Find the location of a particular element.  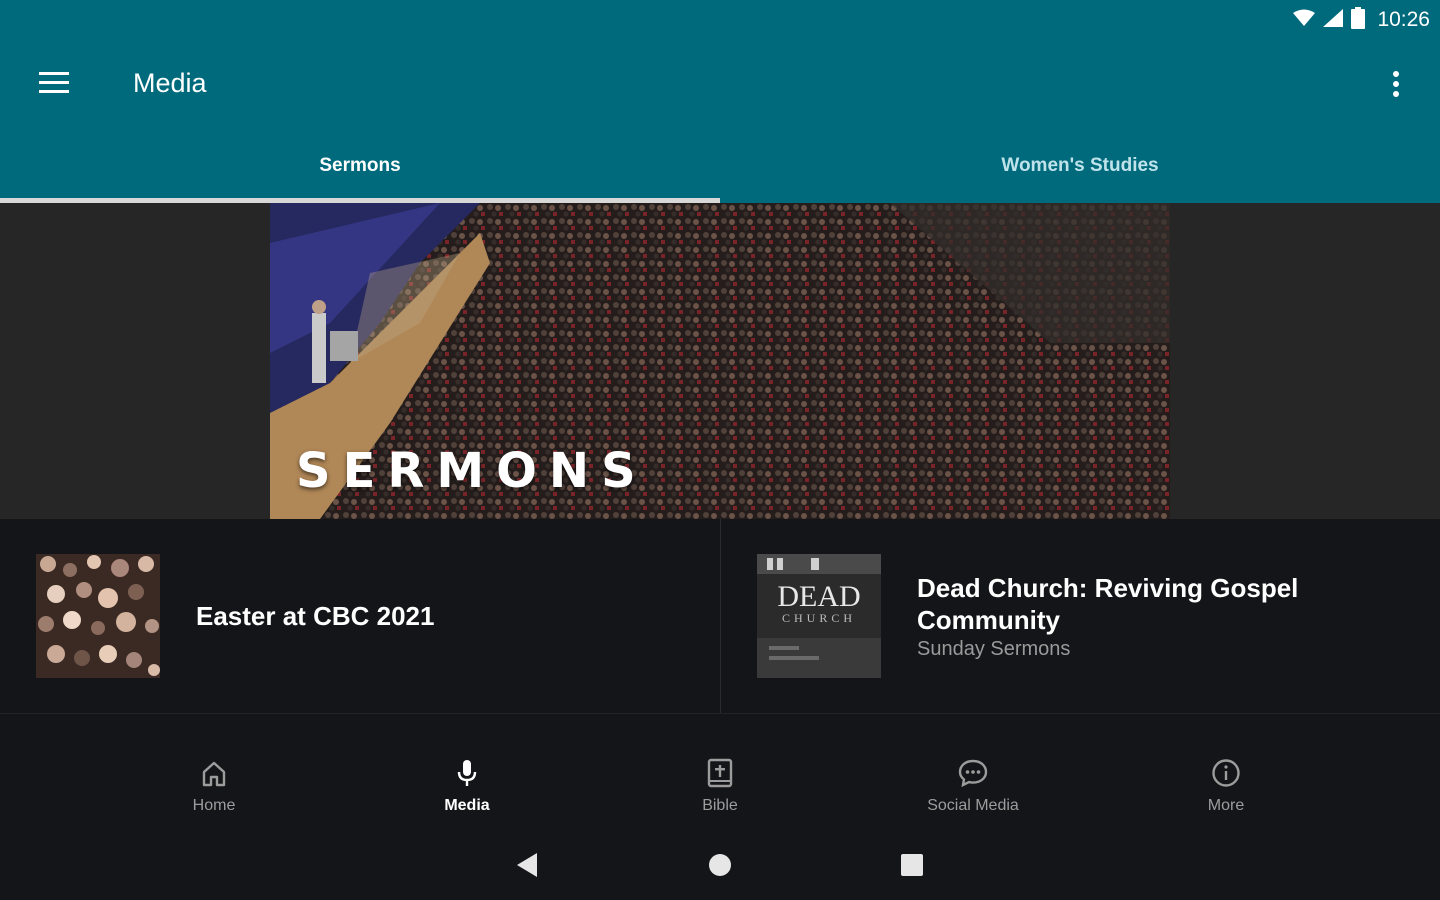

overflow-menu-button is located at coordinates (1396, 86).